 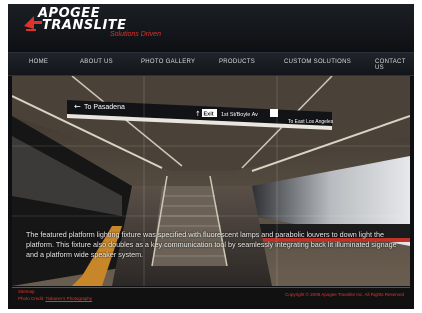 What do you see at coordinates (77, 106) in the screenshot?
I see `left-arrow-icon: ←` at bounding box center [77, 106].